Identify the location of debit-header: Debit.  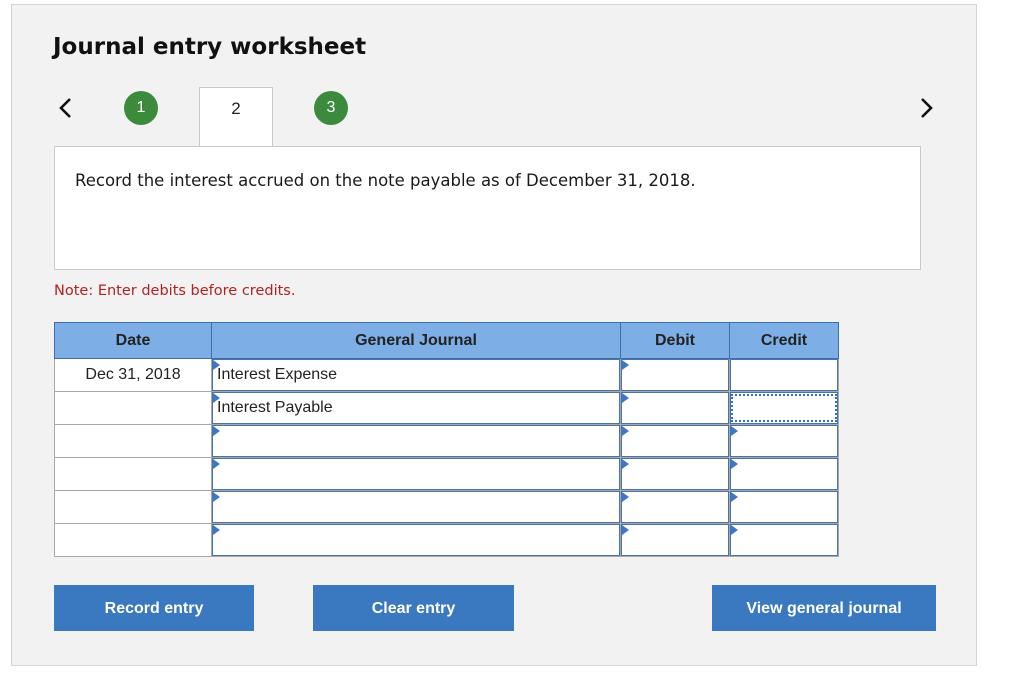
(675, 340).